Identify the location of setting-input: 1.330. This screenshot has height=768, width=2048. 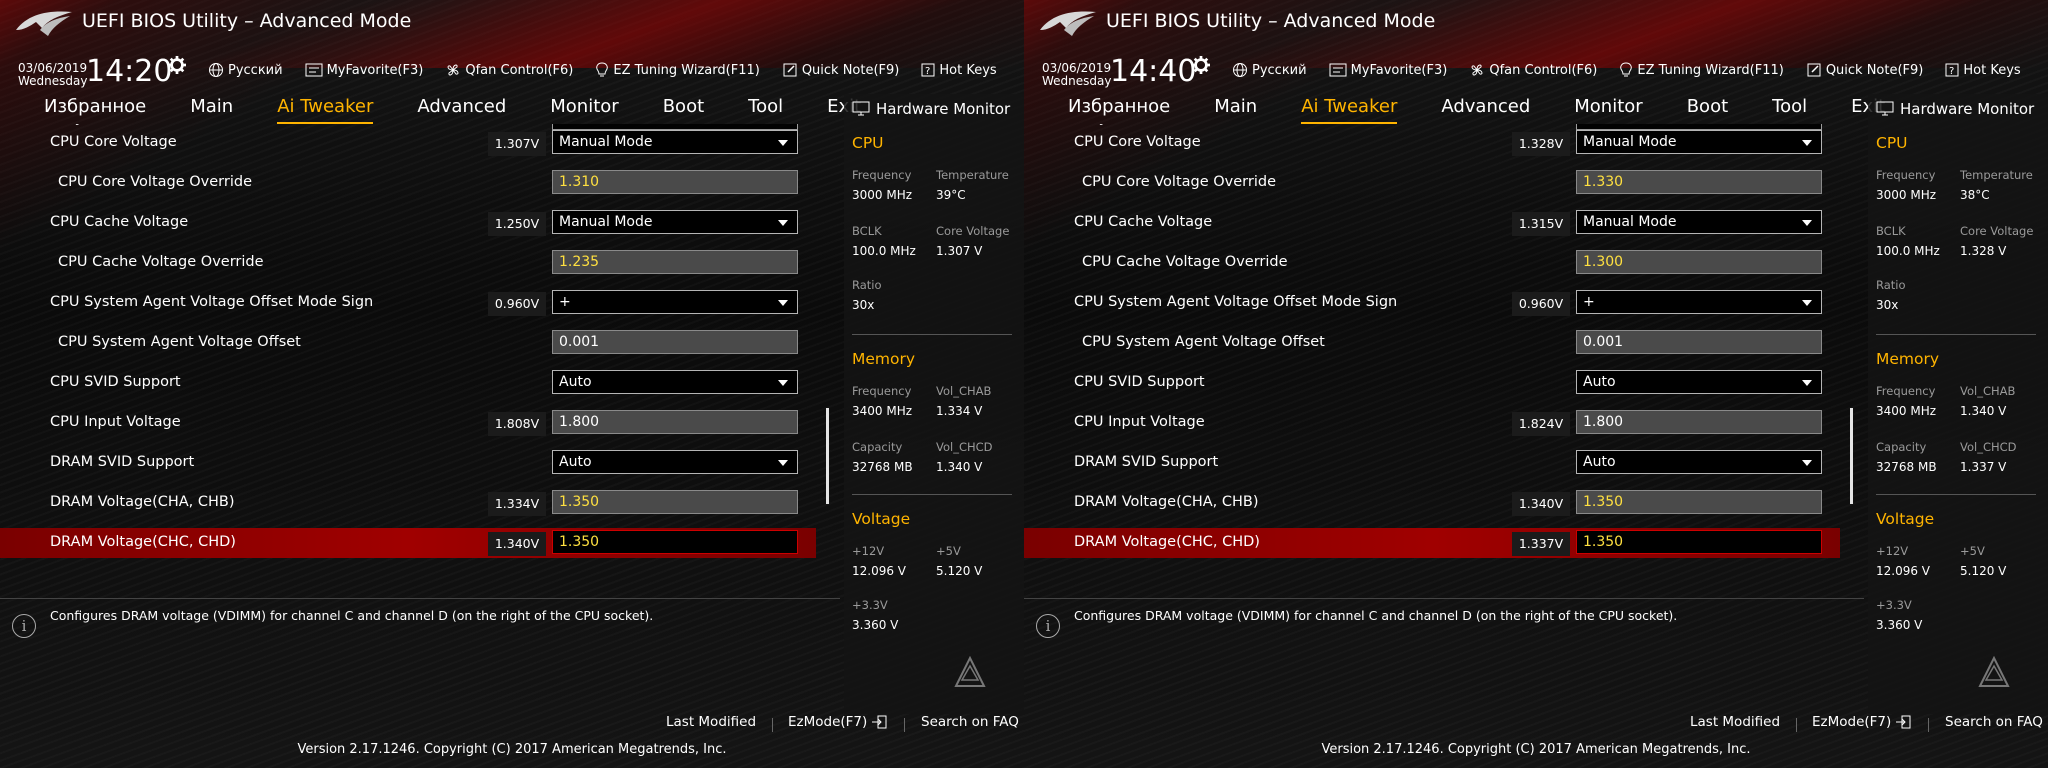
(1699, 182).